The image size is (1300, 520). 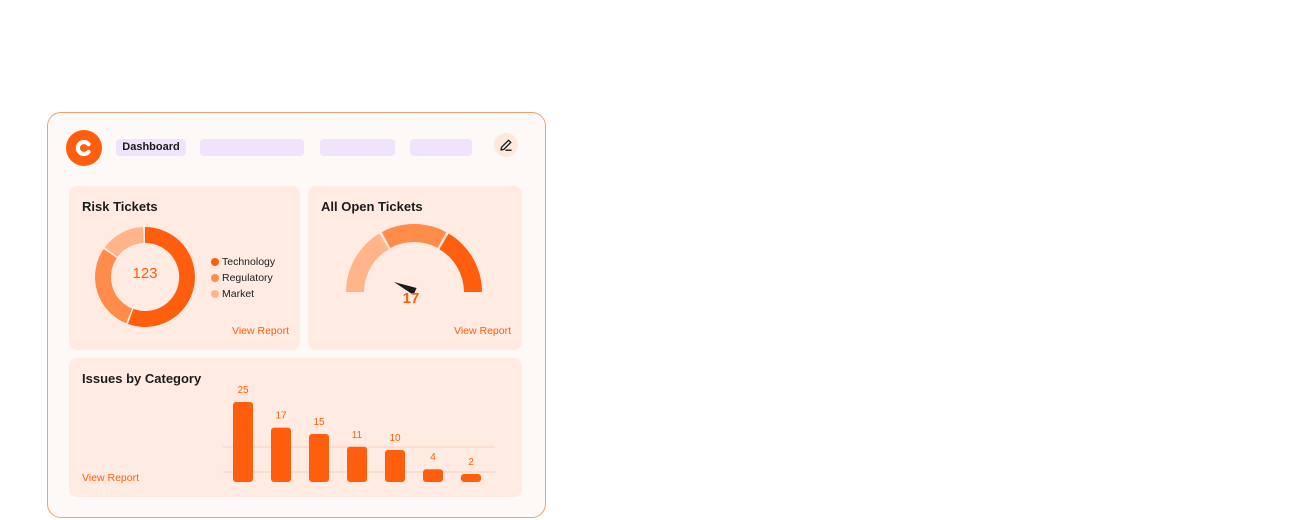 What do you see at coordinates (367, 262) in the screenshot?
I see `gauge-segment-low` at bounding box center [367, 262].